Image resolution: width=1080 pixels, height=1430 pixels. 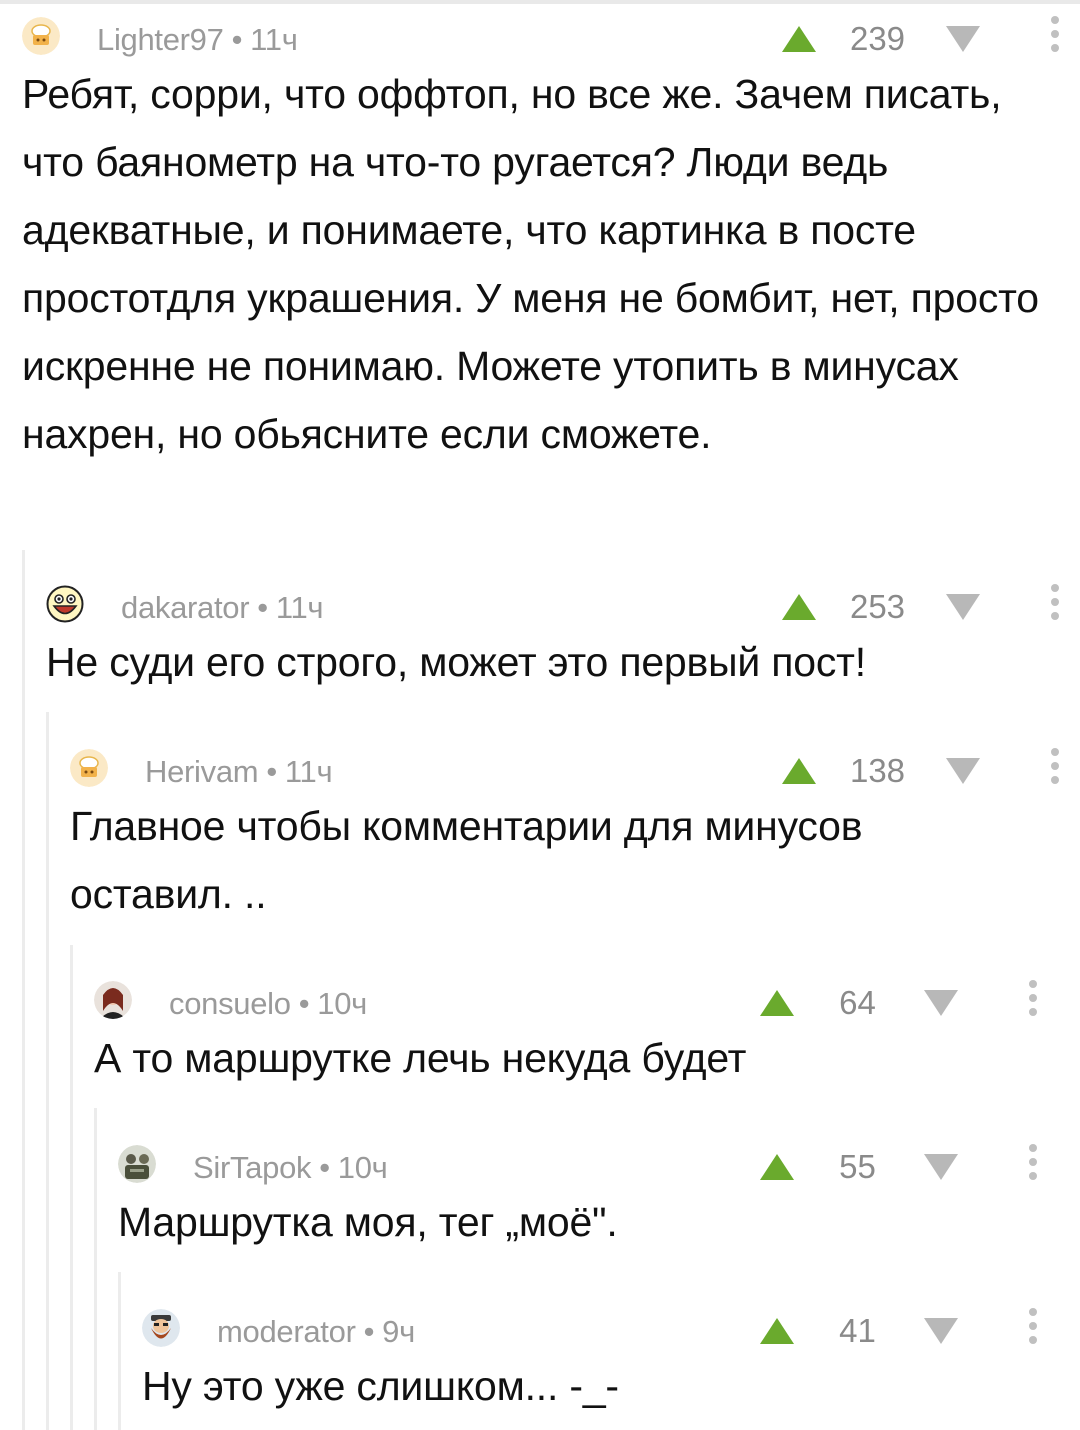 I want to click on comment-meta: dakarator • 11ч, so click(x=222, y=607).